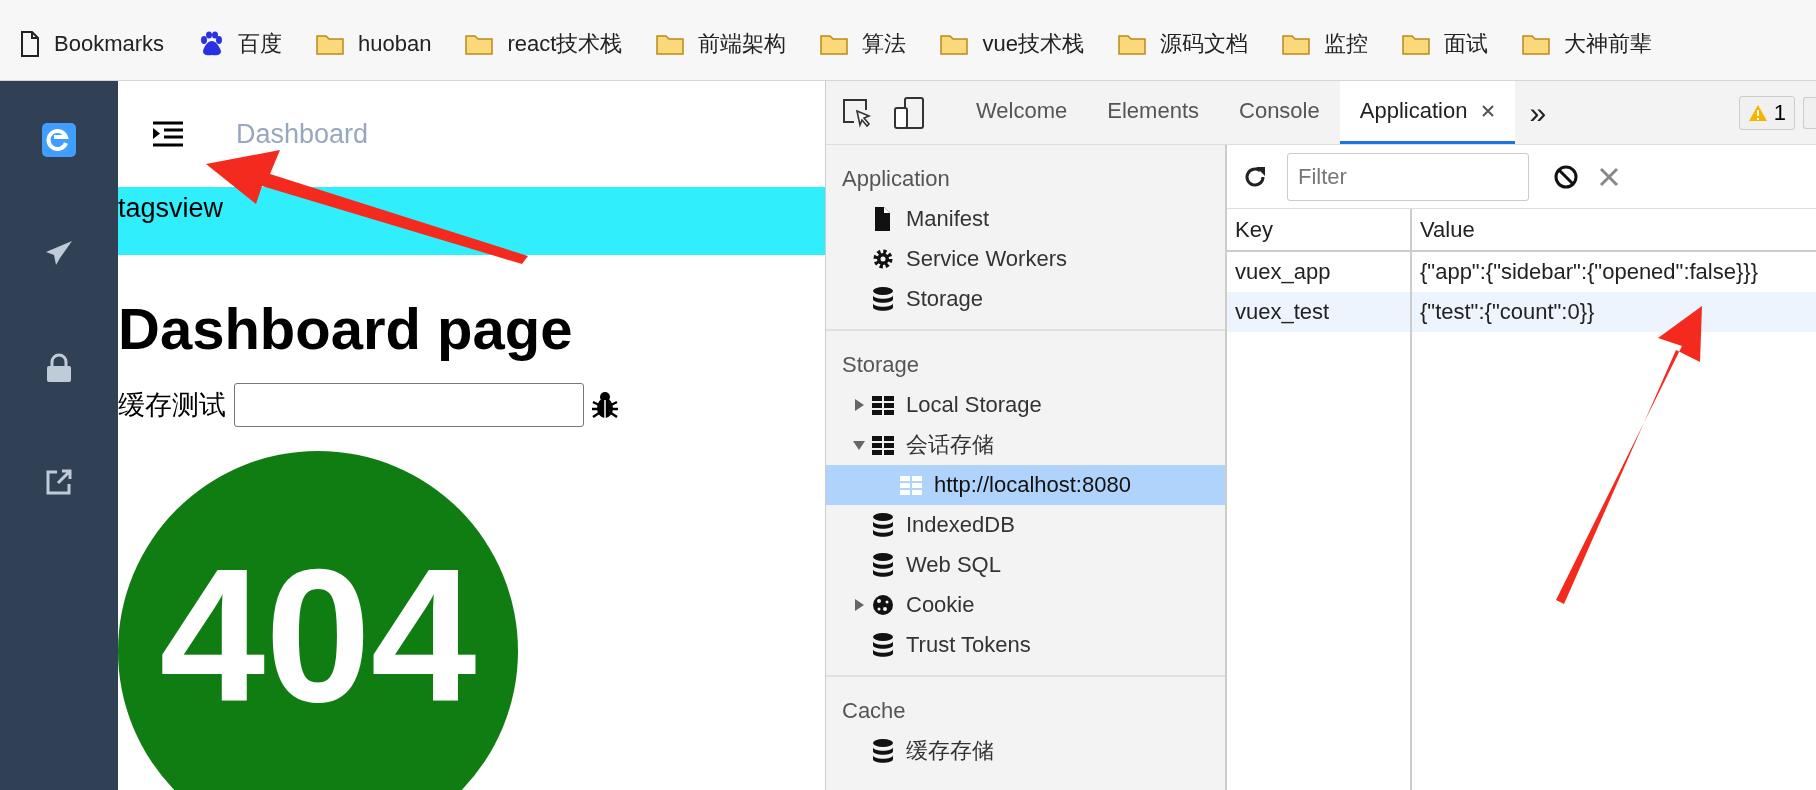 This screenshot has width=1816, height=790. I want to click on tree-item: Manifest, so click(1025, 219).